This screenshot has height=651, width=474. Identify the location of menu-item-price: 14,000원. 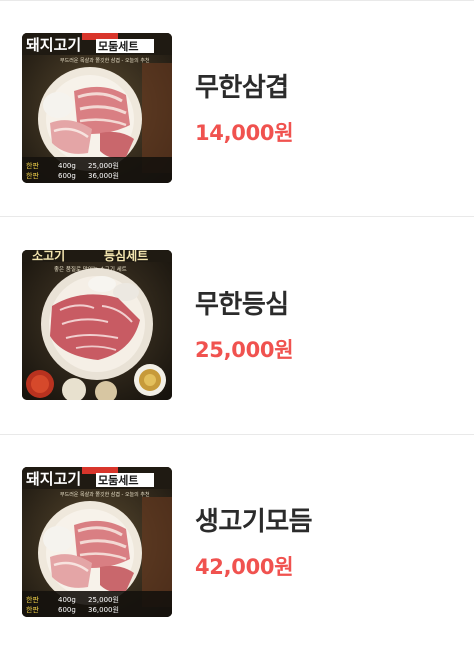
(244, 133).